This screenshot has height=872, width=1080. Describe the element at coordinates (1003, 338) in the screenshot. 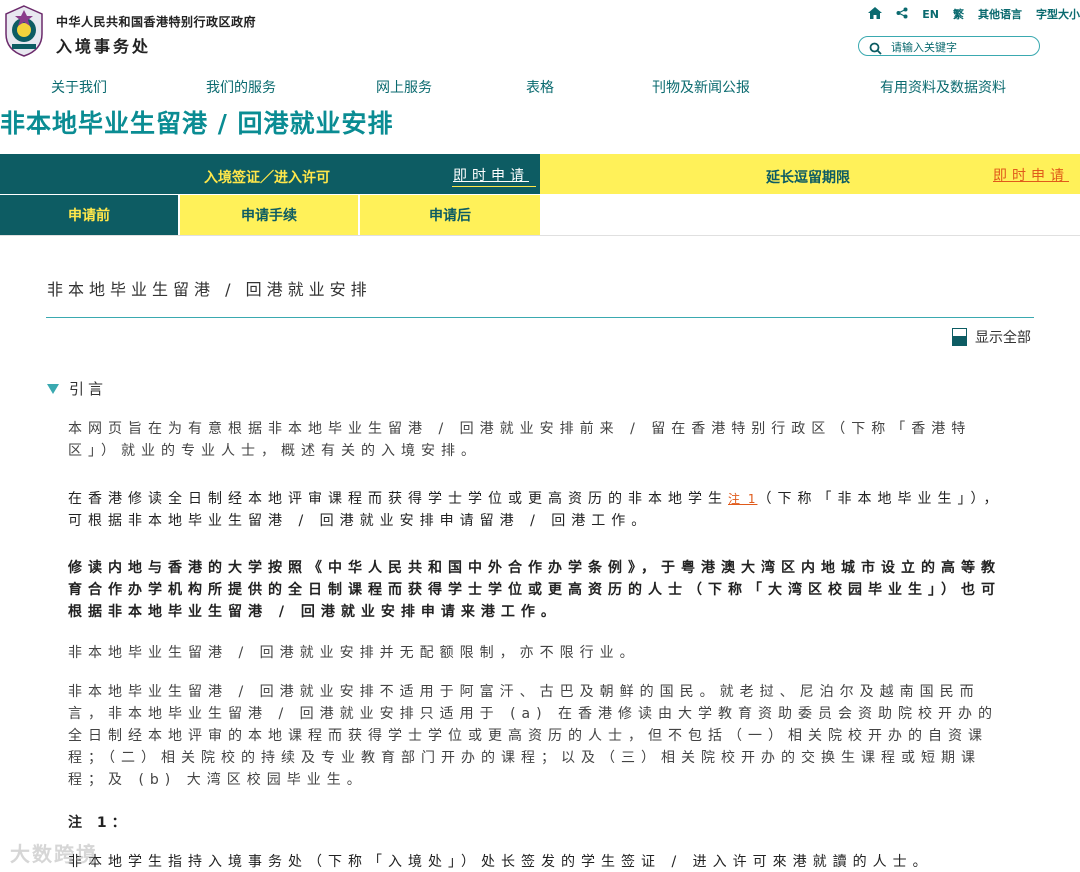

I see `show-all-label: 显示全部` at that location.